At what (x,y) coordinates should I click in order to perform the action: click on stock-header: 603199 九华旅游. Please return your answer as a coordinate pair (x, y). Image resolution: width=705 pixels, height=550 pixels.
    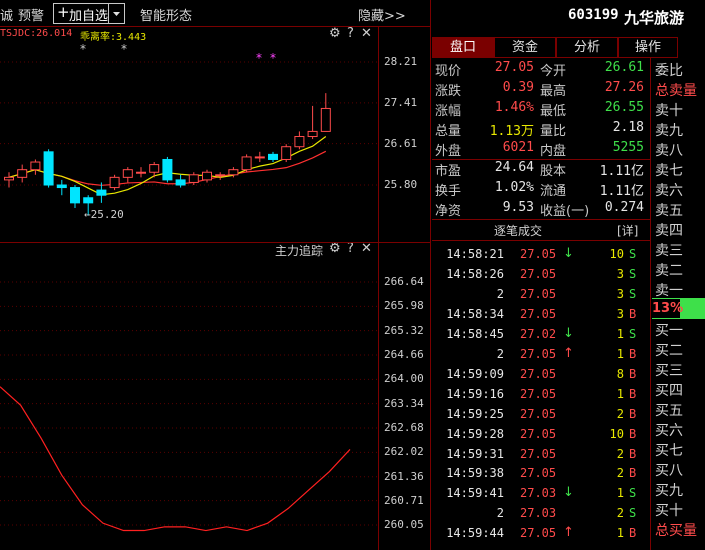
    Looking at the image, I should click on (567, 17).